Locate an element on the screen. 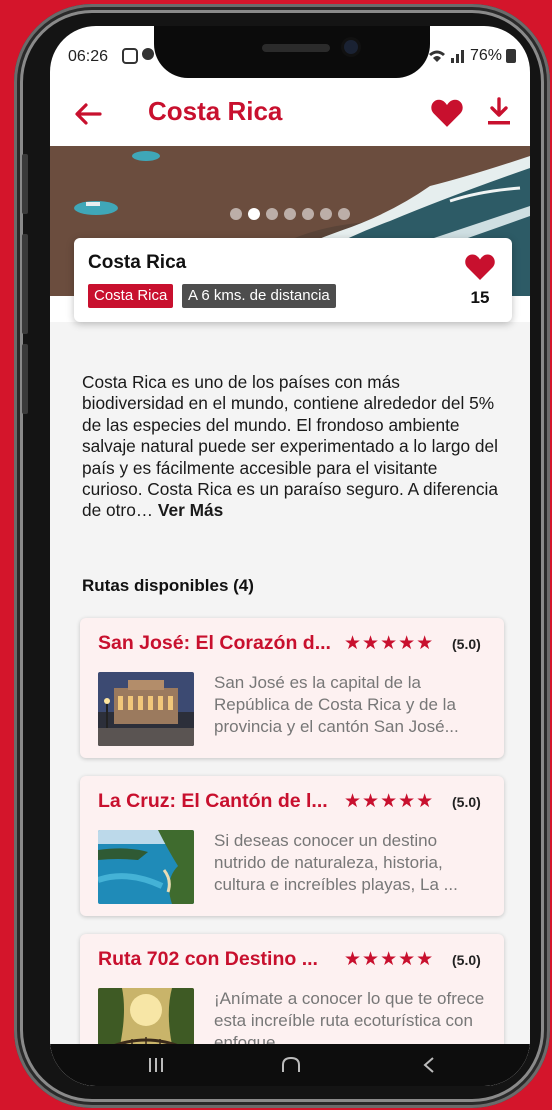 The width and height of the screenshot is (552, 1110). home-icon is located at coordinates (291, 1065).